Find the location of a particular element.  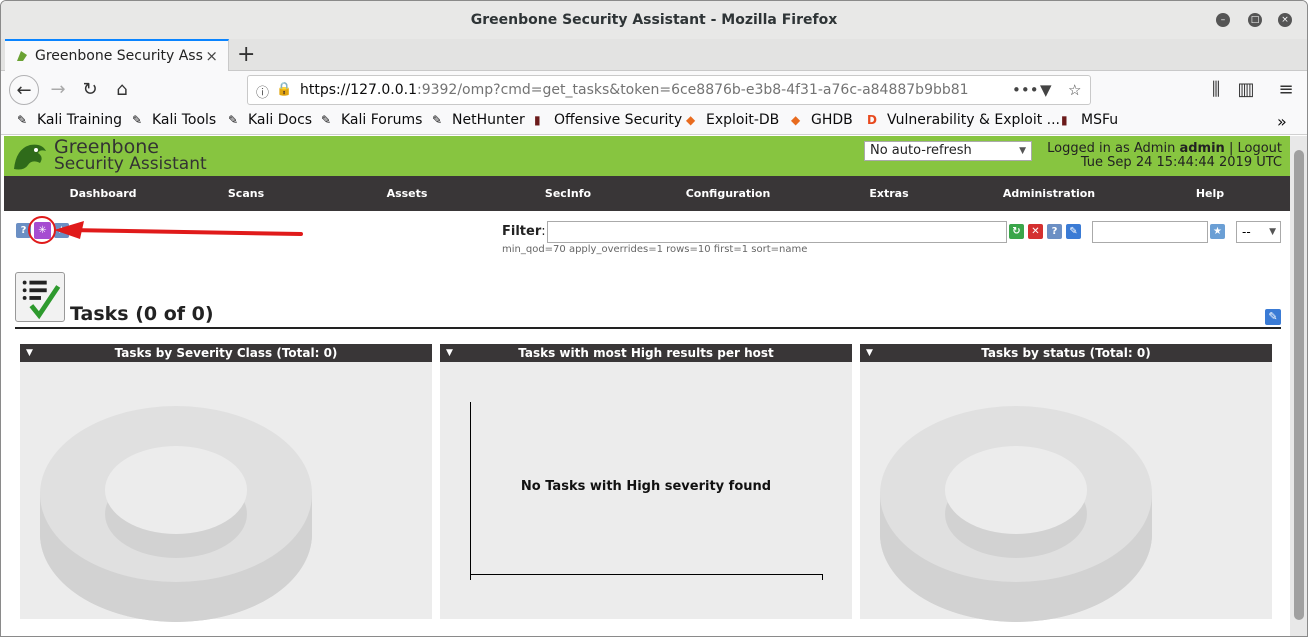

bookmark-kali-training: ✎ Kali Training is located at coordinates (69, 120).